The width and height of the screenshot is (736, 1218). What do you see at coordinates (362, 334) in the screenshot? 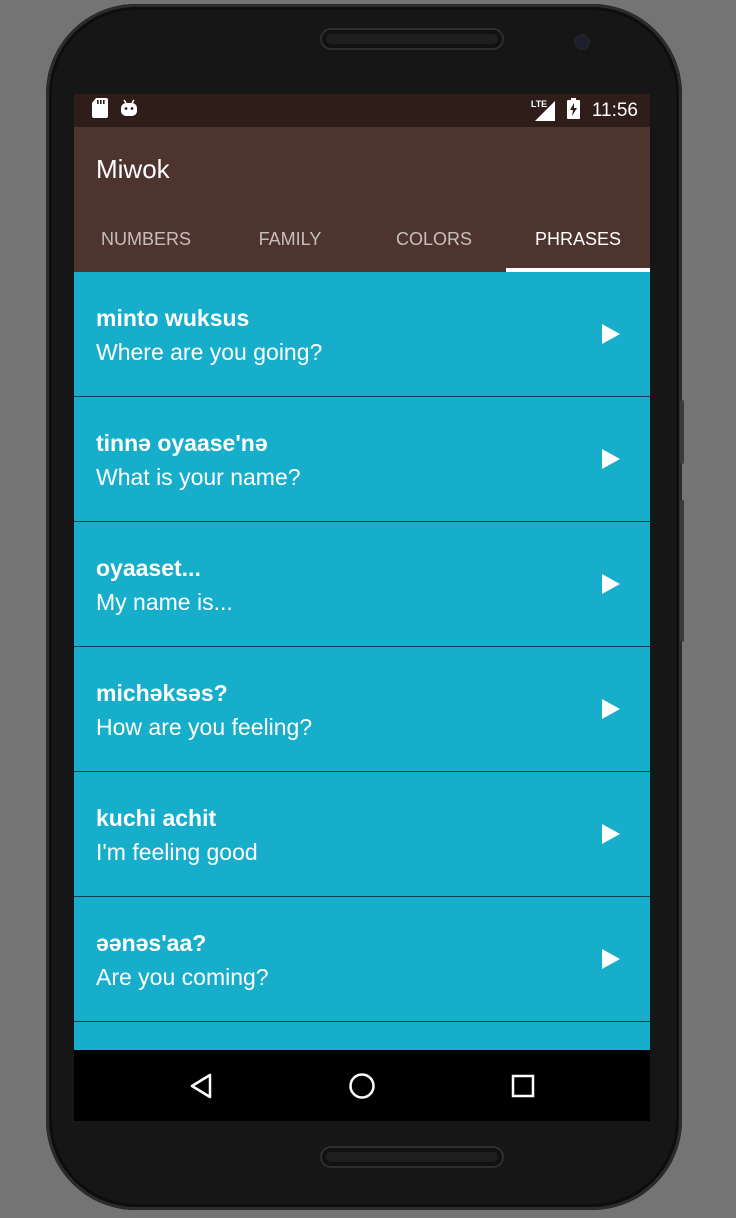
I see `list-item: minto wuksus Where are you going?` at bounding box center [362, 334].